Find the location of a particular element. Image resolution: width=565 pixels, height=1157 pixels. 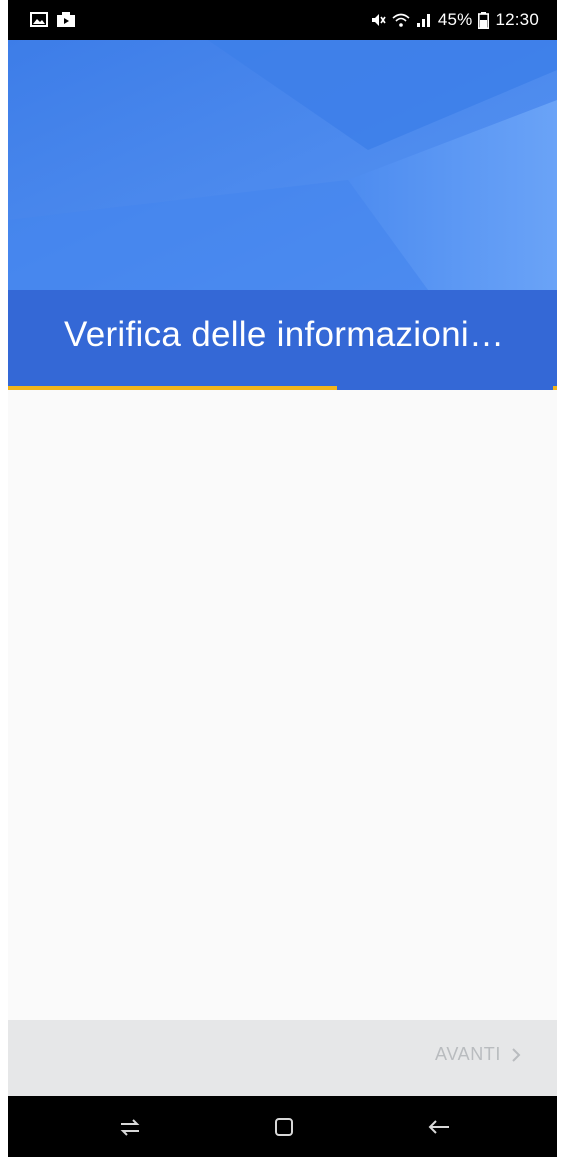

recent-apps-icon is located at coordinates (130, 1127).